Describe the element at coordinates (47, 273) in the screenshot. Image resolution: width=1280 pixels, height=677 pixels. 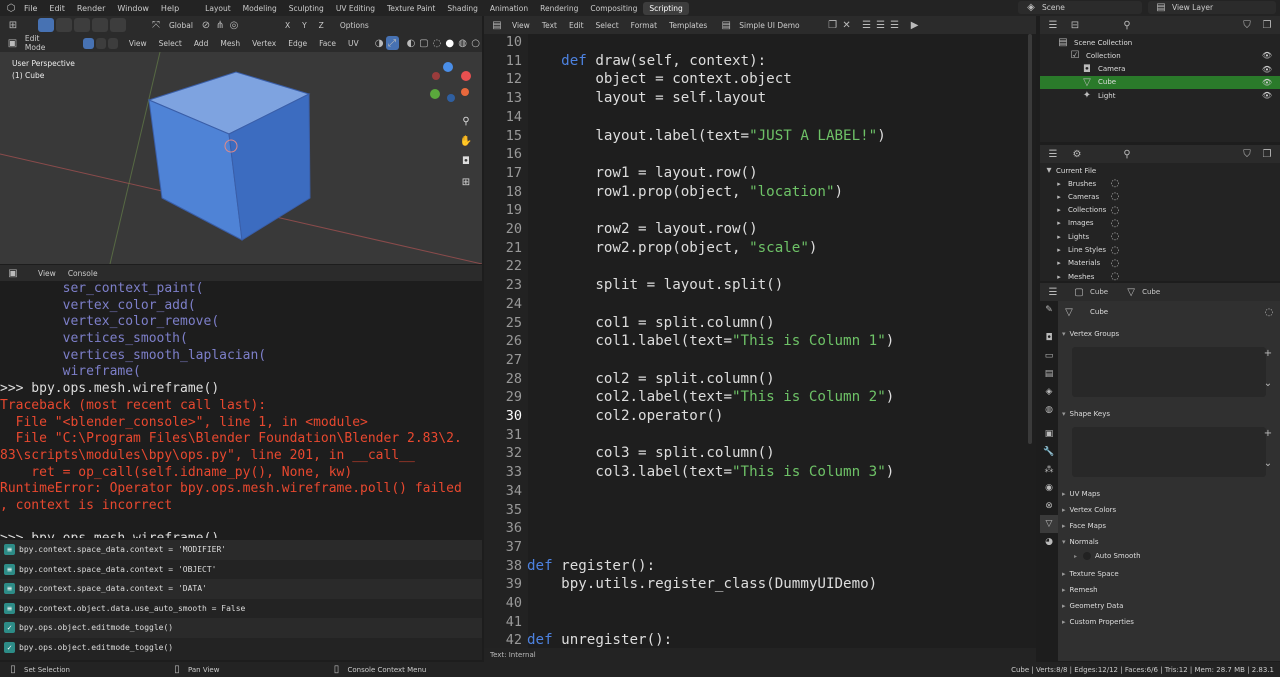
I see `console-menu-view: View` at that location.